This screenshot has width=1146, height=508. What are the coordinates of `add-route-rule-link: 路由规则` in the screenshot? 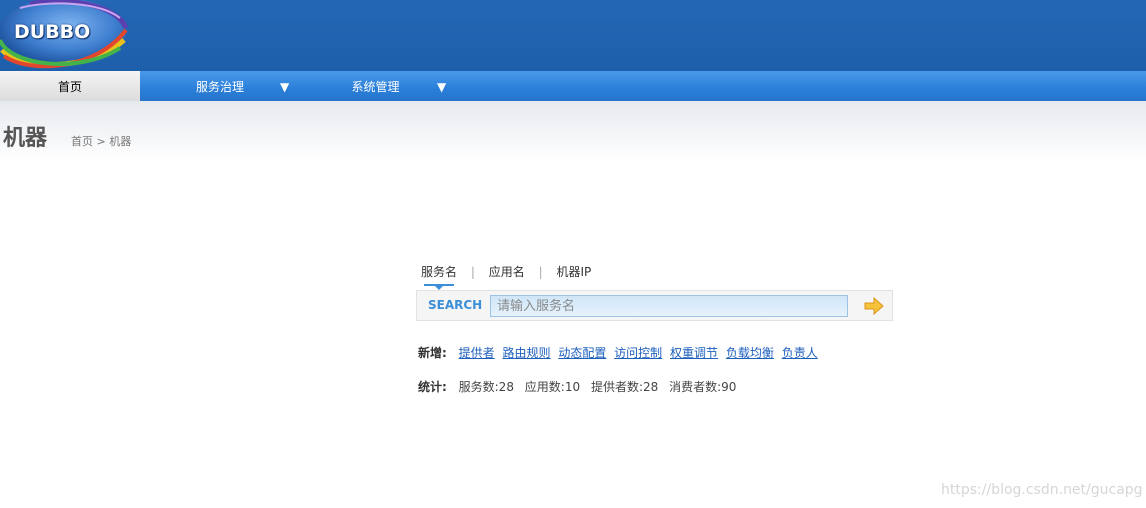 It's located at (526, 353).